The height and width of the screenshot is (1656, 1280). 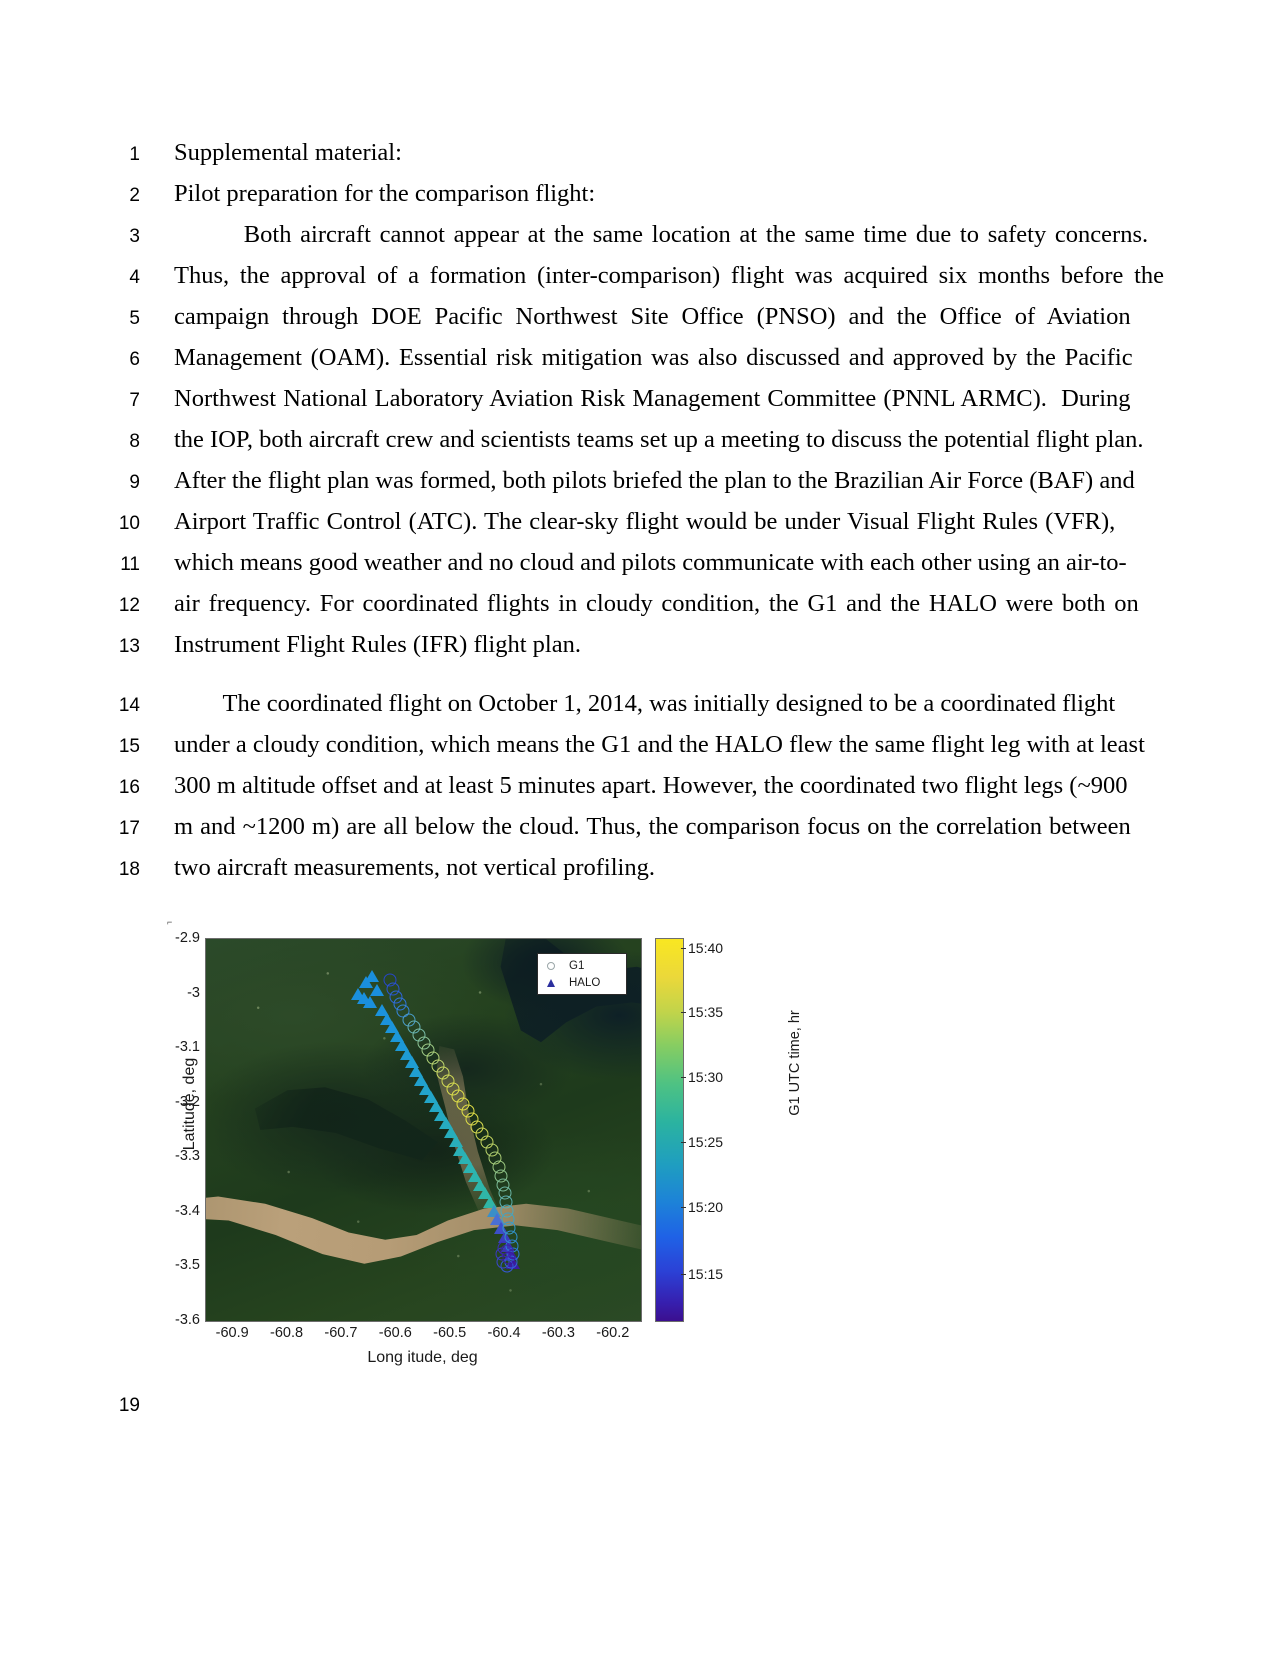 What do you see at coordinates (702, 1077) in the screenshot?
I see `colorbar-tick-label: 15:30` at bounding box center [702, 1077].